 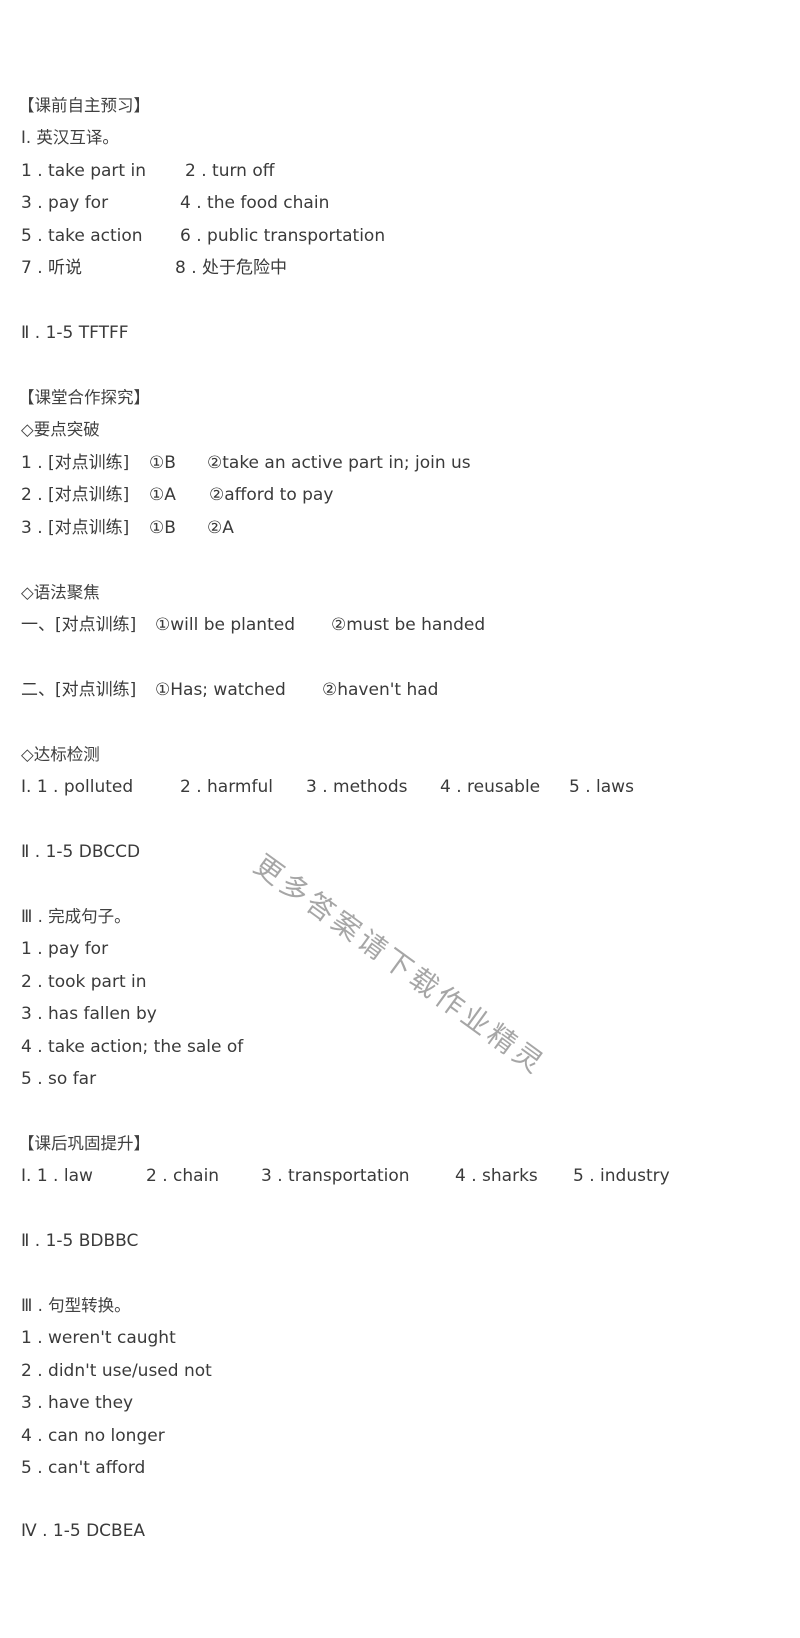 I want to click on answer-item: 7 . 听说, so click(x=52, y=268).